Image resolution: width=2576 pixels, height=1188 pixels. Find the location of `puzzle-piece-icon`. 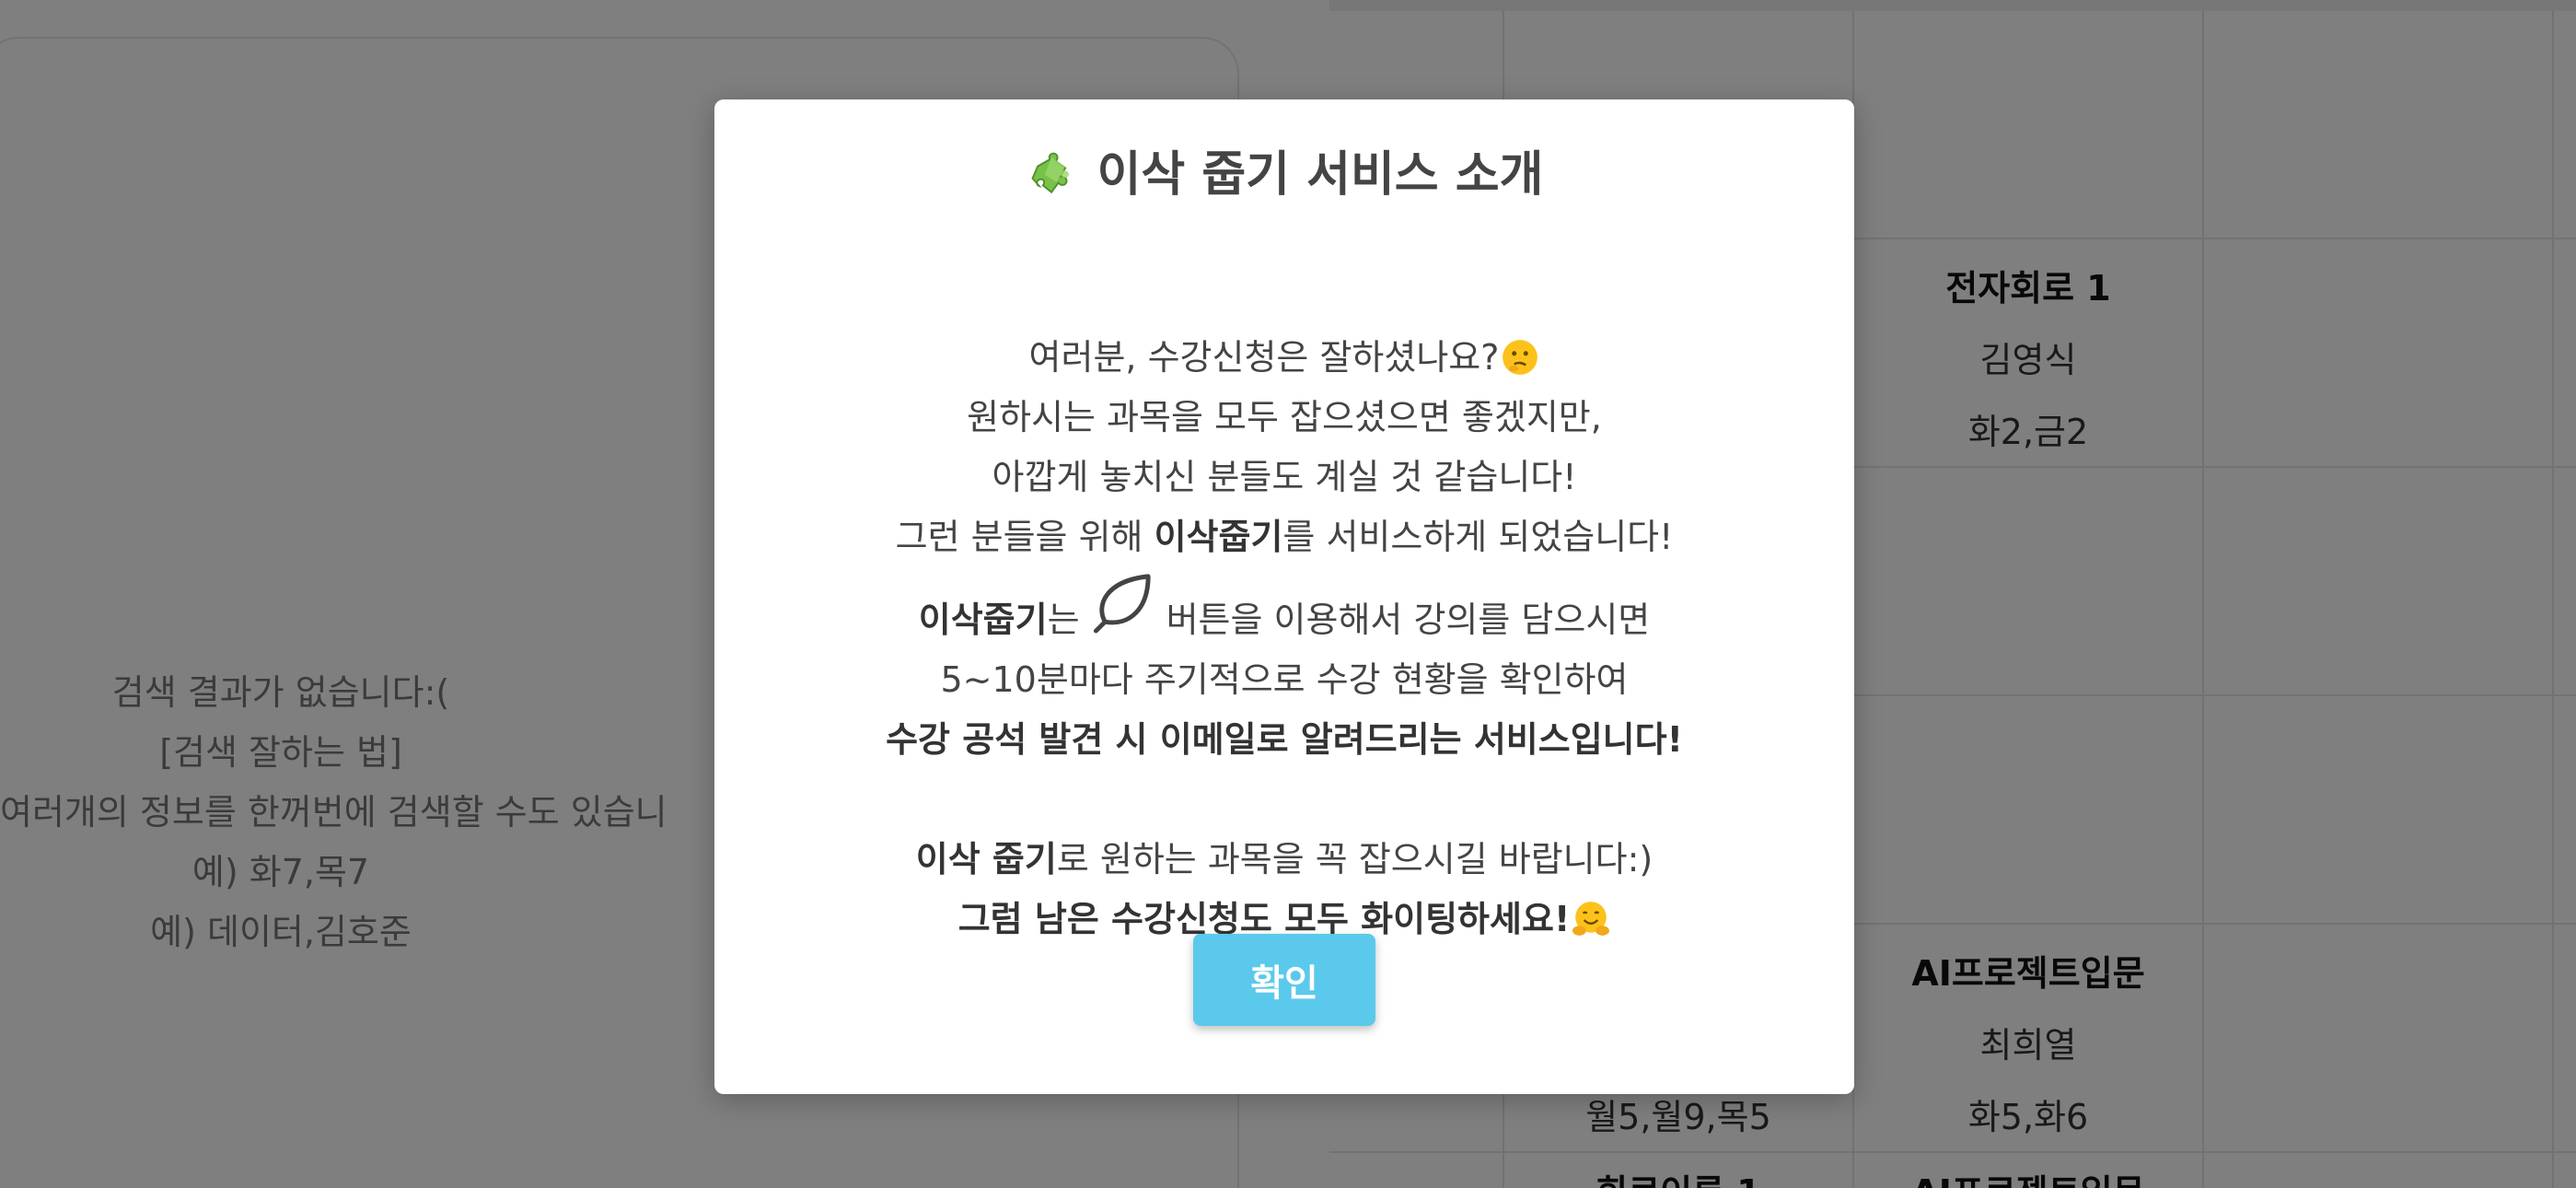

puzzle-piece-icon is located at coordinates (1049, 173).